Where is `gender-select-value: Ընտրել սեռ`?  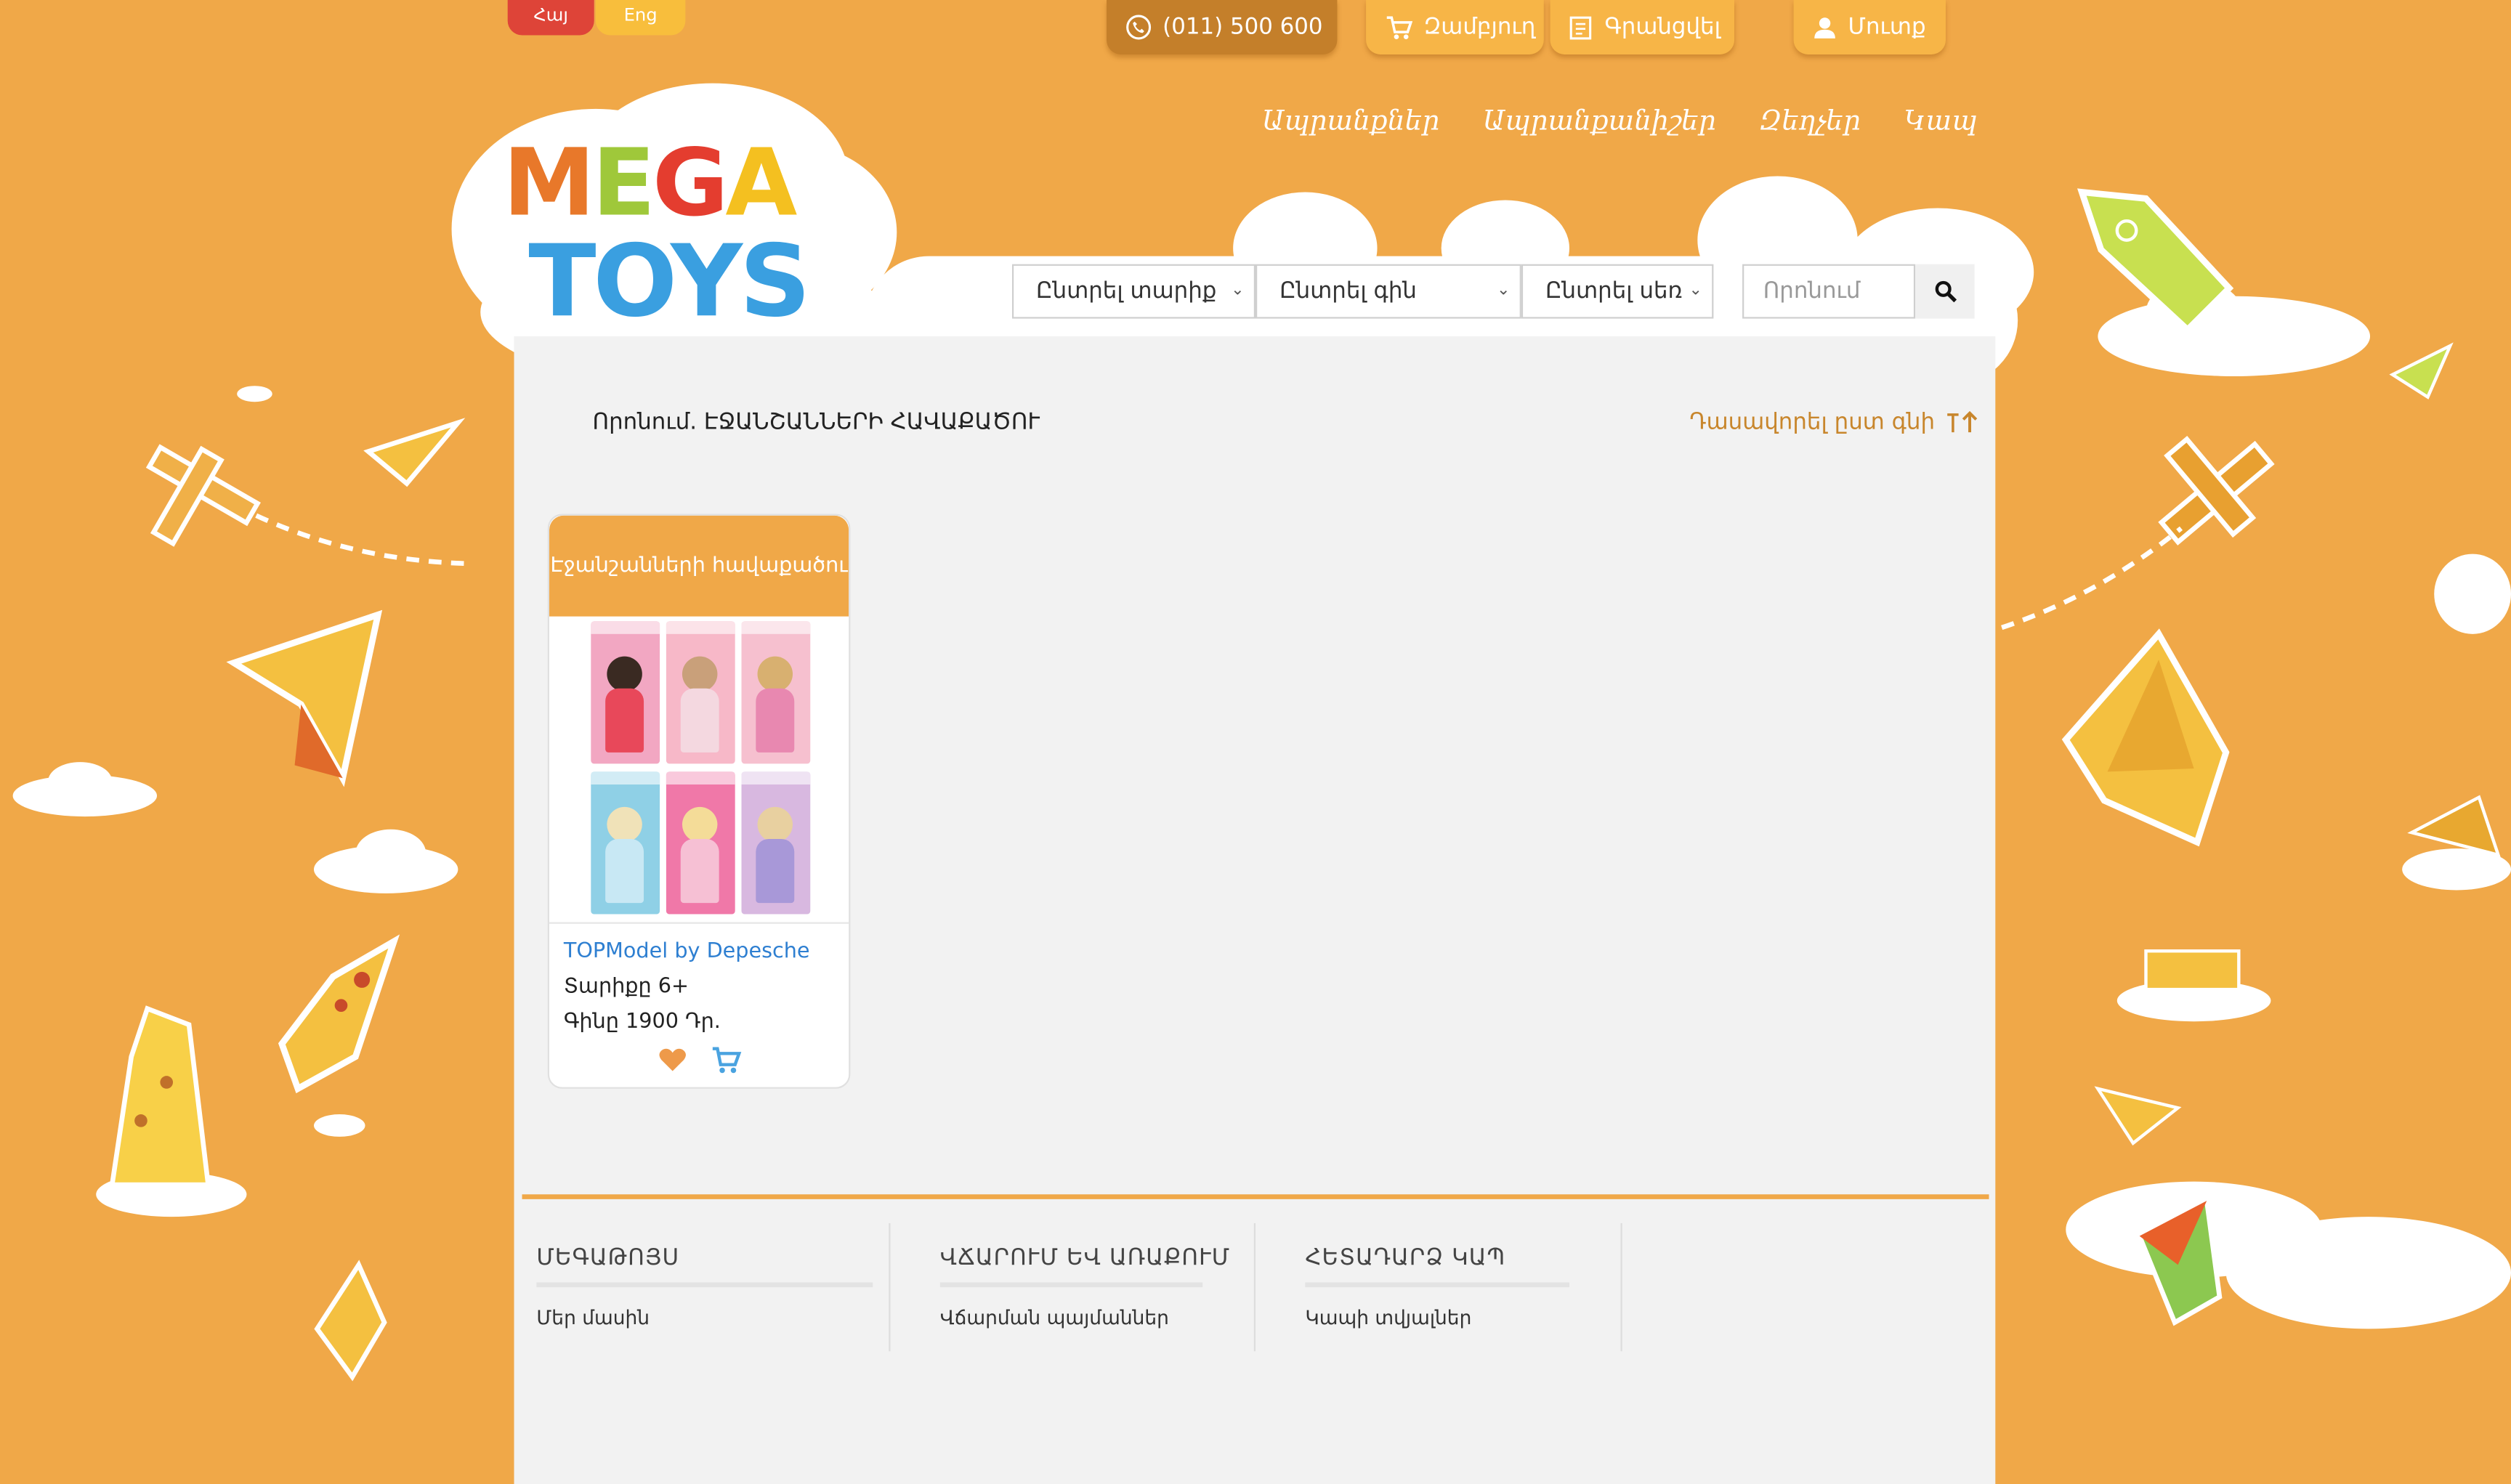 gender-select-value: Ընտրել սեռ is located at coordinates (1614, 291).